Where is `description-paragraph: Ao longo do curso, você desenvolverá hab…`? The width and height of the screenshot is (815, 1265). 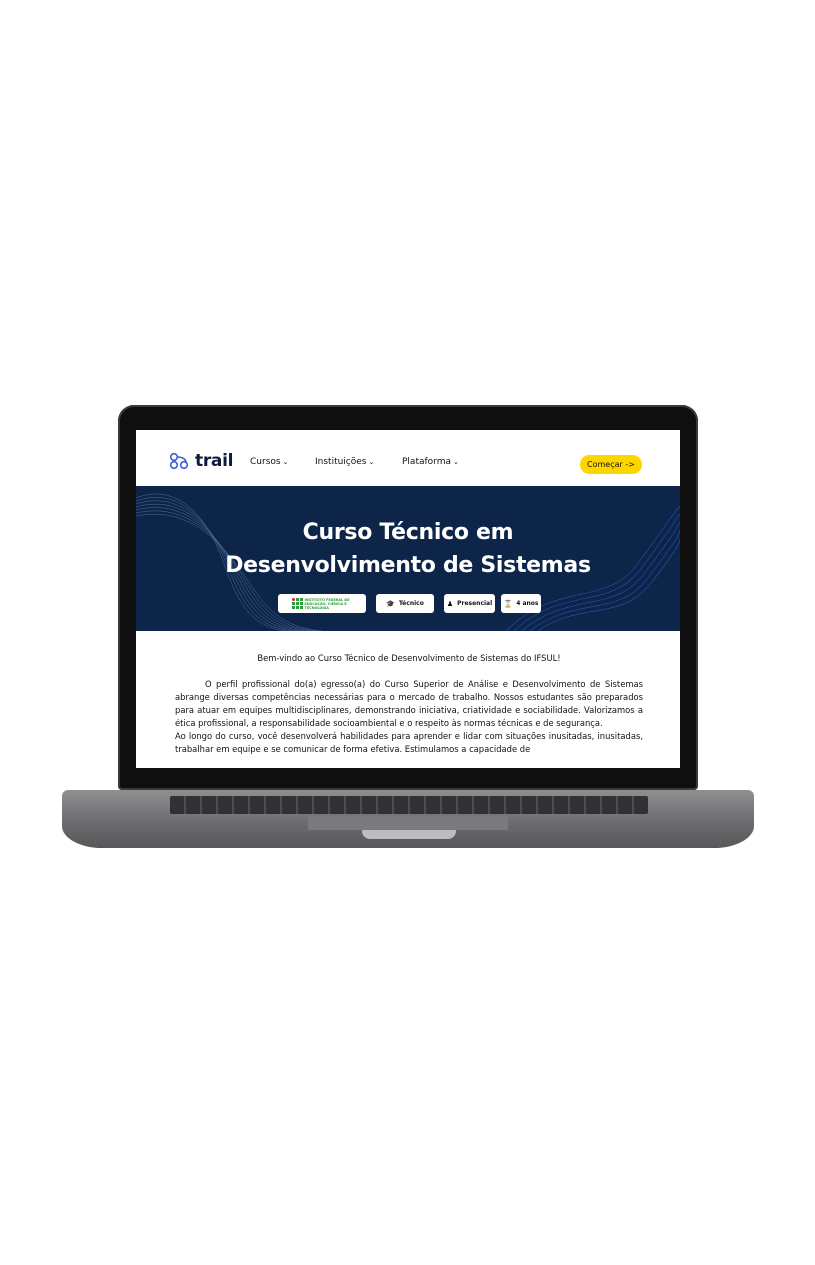
description-paragraph: Ao longo do curso, você desenvolverá hab… is located at coordinates (409, 742).